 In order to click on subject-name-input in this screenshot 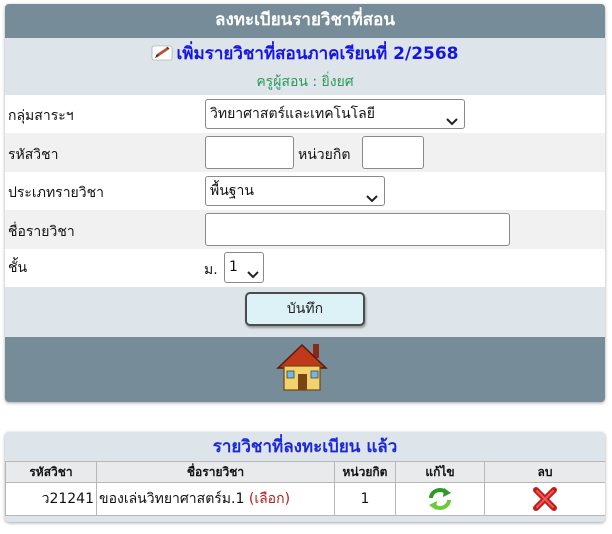, I will do `click(357, 229)`.